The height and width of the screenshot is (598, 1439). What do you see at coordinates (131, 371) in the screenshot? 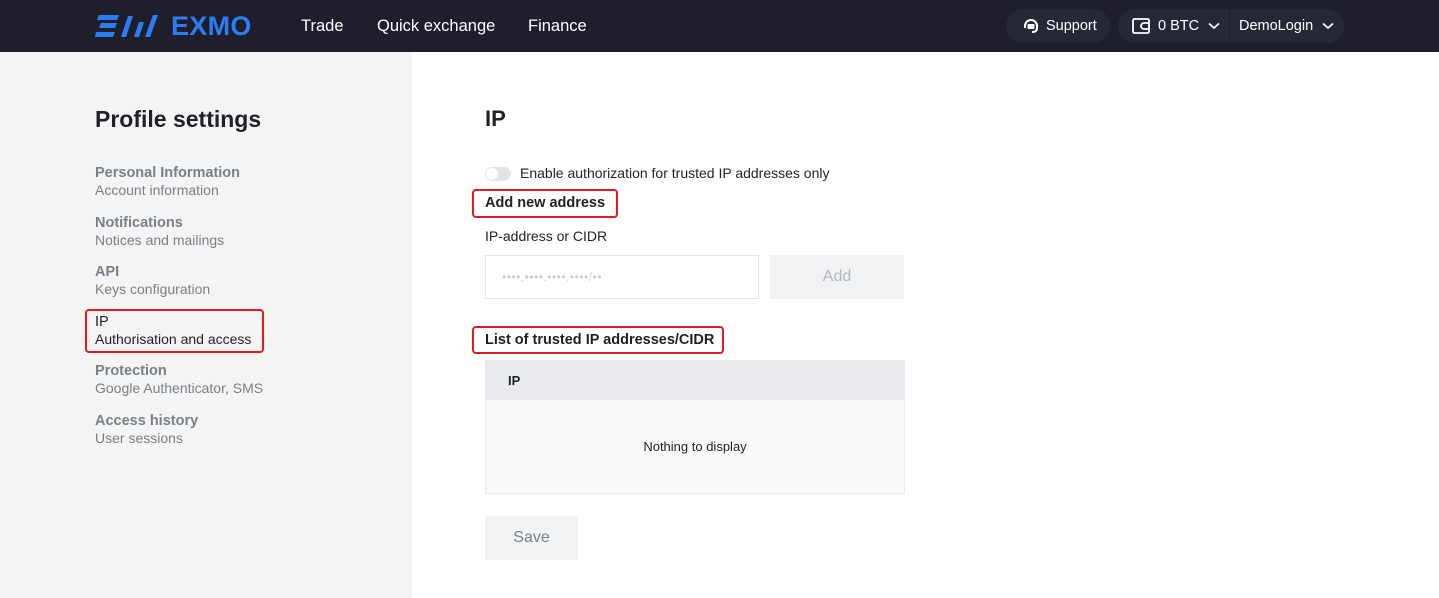
I see `sidebar-item-title: Protection` at bounding box center [131, 371].